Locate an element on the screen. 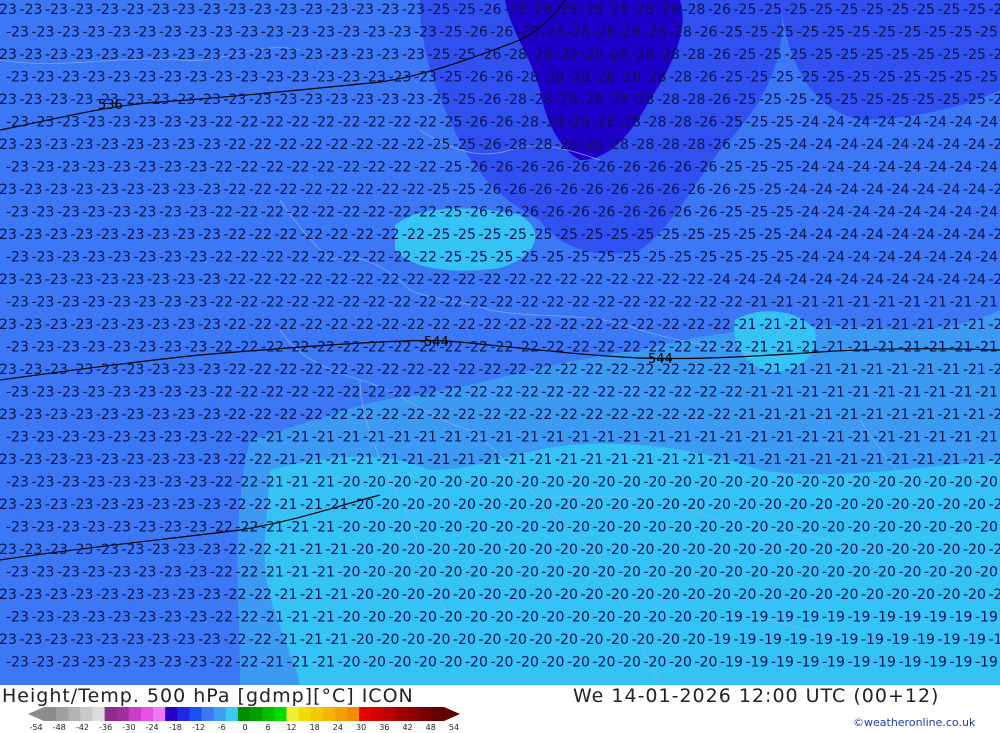 The image size is (1000, 733). map-title: Height/Temp. 500 hPa [gdmp][°C] ICON is located at coordinates (208, 696).